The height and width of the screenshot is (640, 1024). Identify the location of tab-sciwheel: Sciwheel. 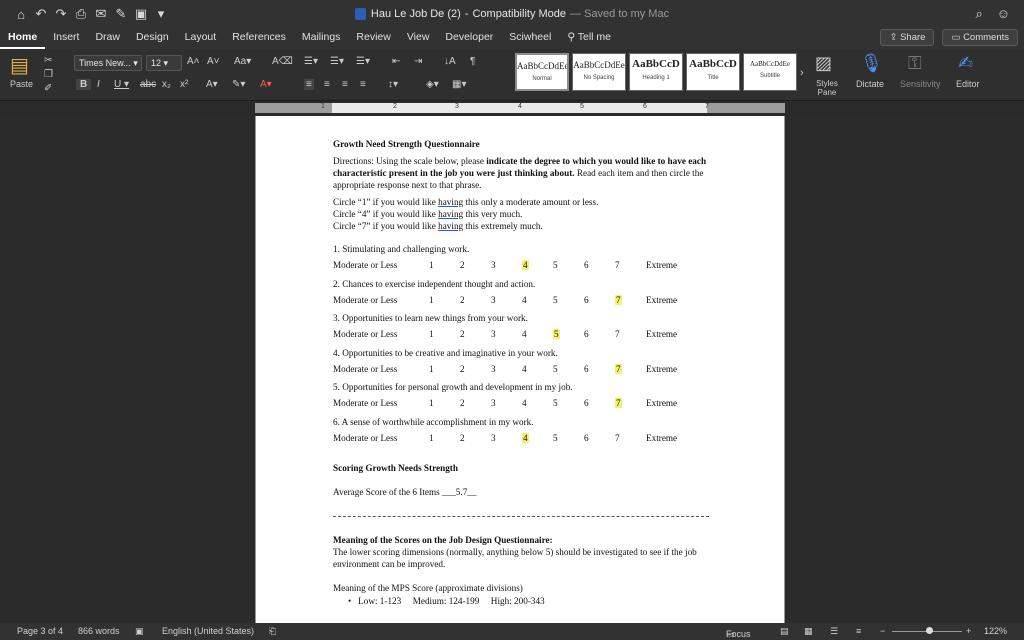
(530, 38).